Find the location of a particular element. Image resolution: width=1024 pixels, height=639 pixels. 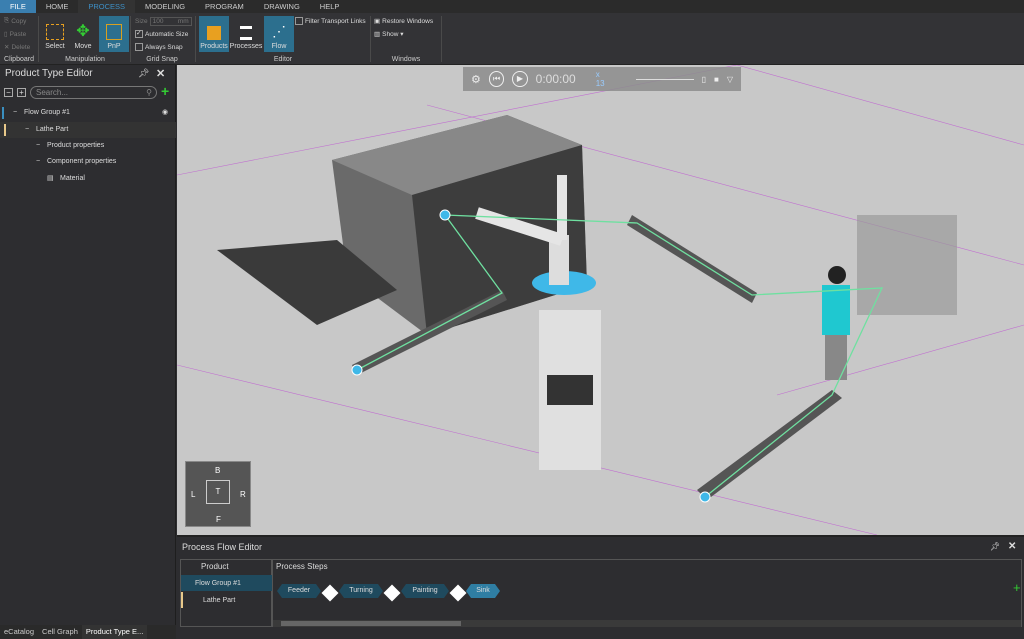

tree-item-product-properties: − Product properties is located at coordinates (88, 146).